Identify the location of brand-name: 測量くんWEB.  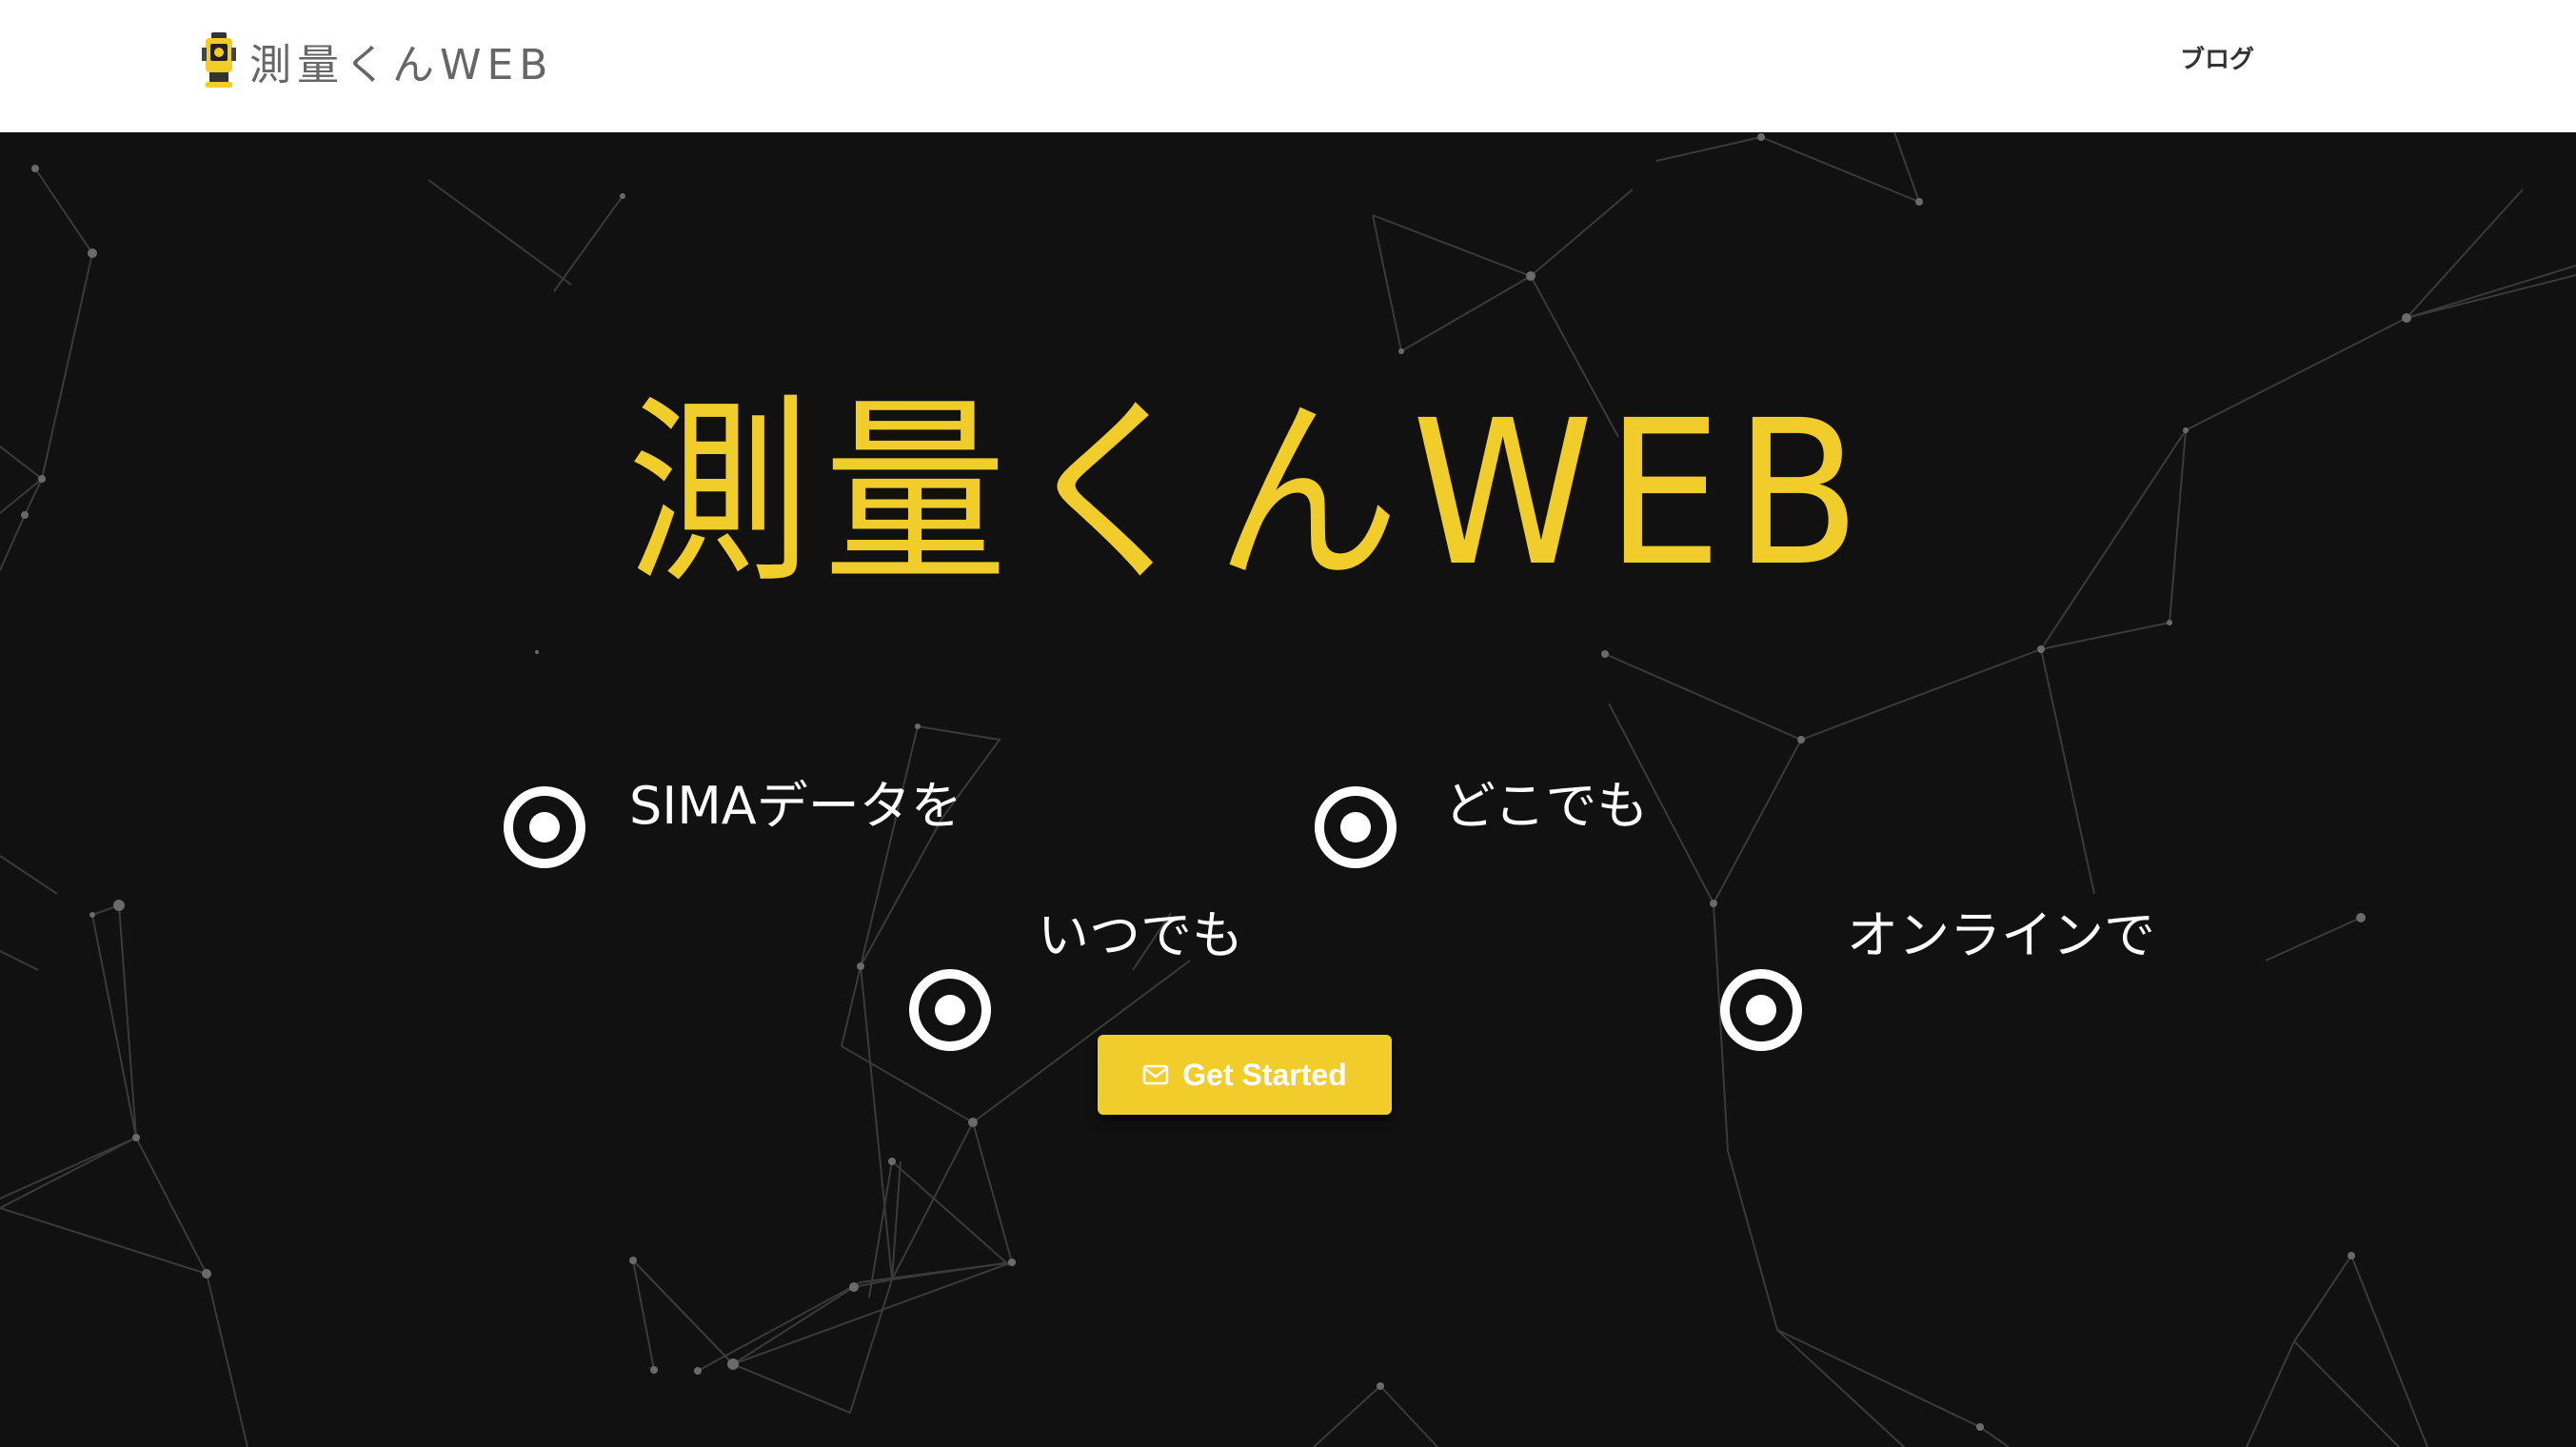
(401, 65).